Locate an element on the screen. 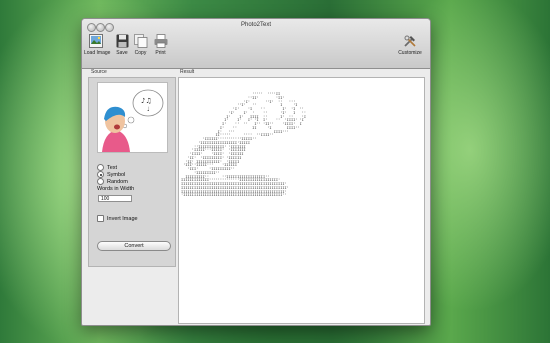  convert-button: Convert is located at coordinates (134, 246).